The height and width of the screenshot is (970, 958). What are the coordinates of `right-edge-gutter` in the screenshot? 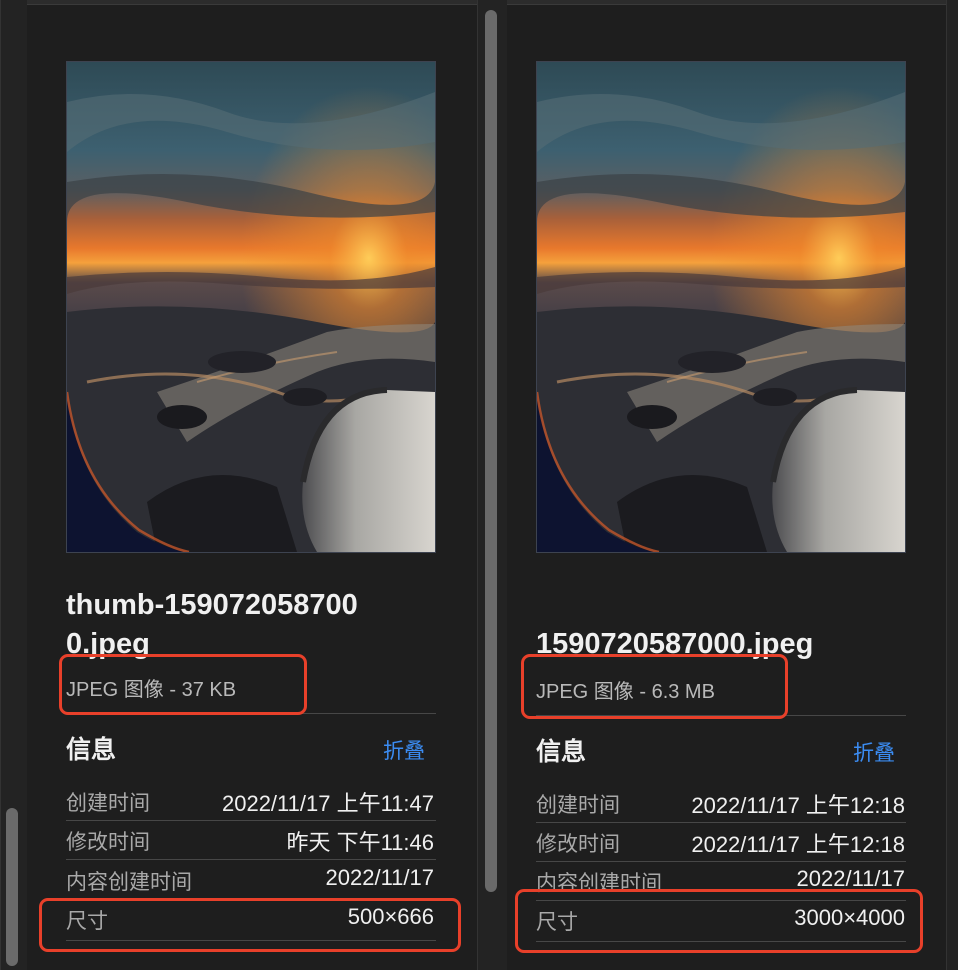 It's located at (952, 485).